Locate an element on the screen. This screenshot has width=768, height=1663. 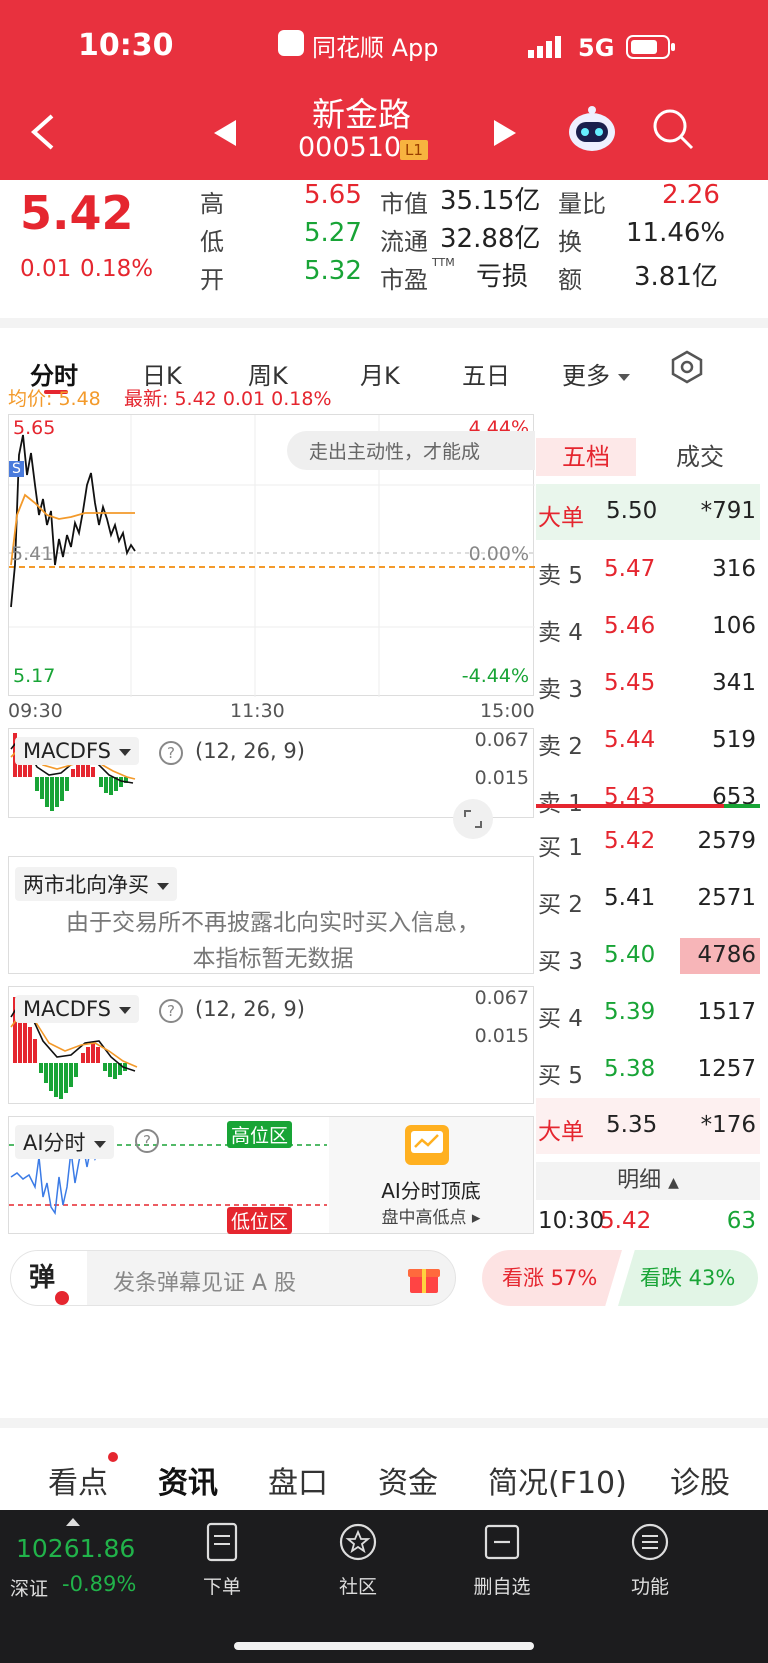
stock-code: 000510 is located at coordinates (350, 147).